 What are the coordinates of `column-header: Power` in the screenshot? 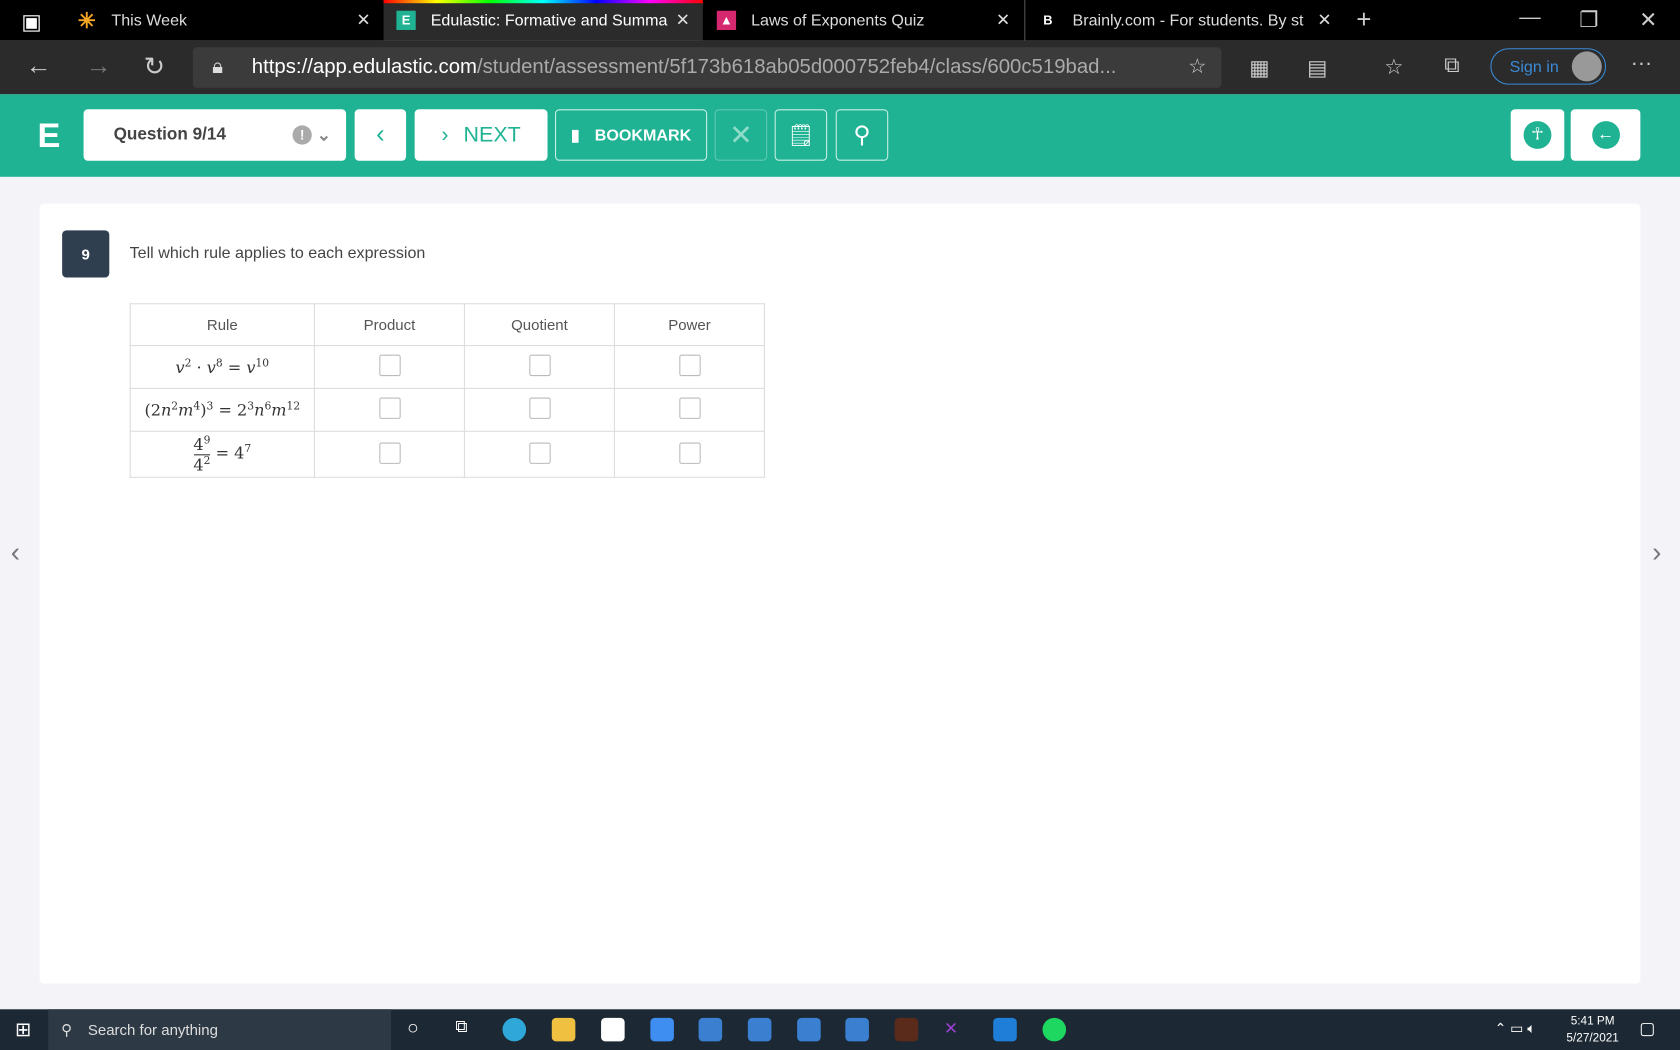 It's located at (689, 325).